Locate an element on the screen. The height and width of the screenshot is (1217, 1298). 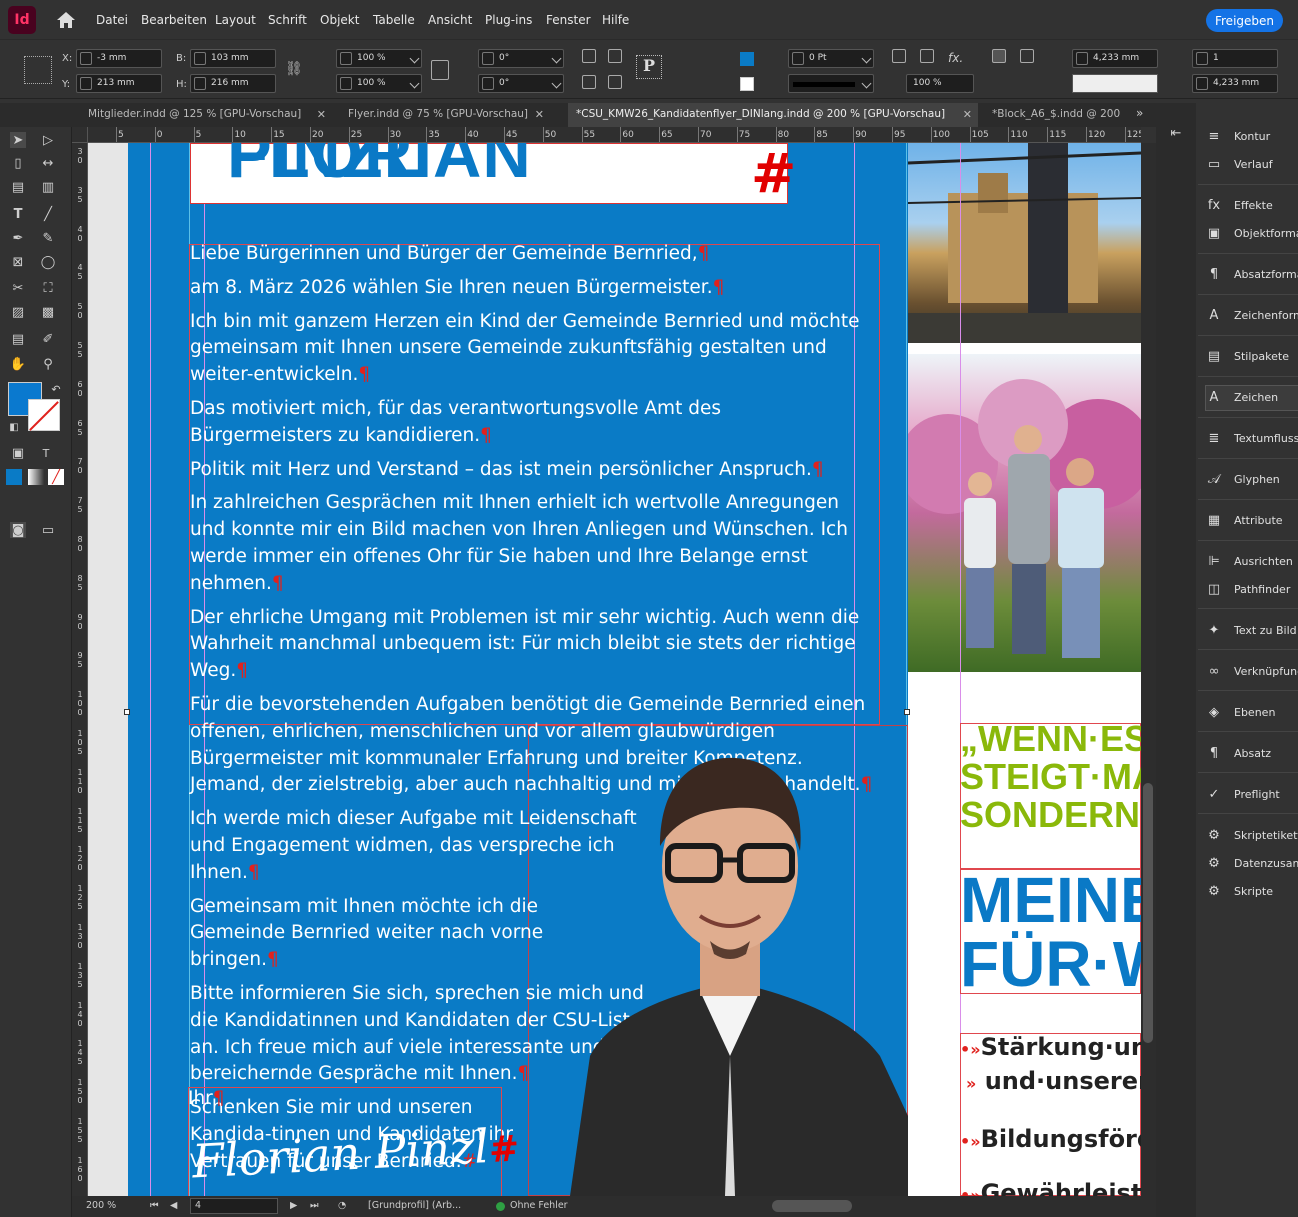
pencil-tool-icon: ✎ is located at coordinates (48, 238).